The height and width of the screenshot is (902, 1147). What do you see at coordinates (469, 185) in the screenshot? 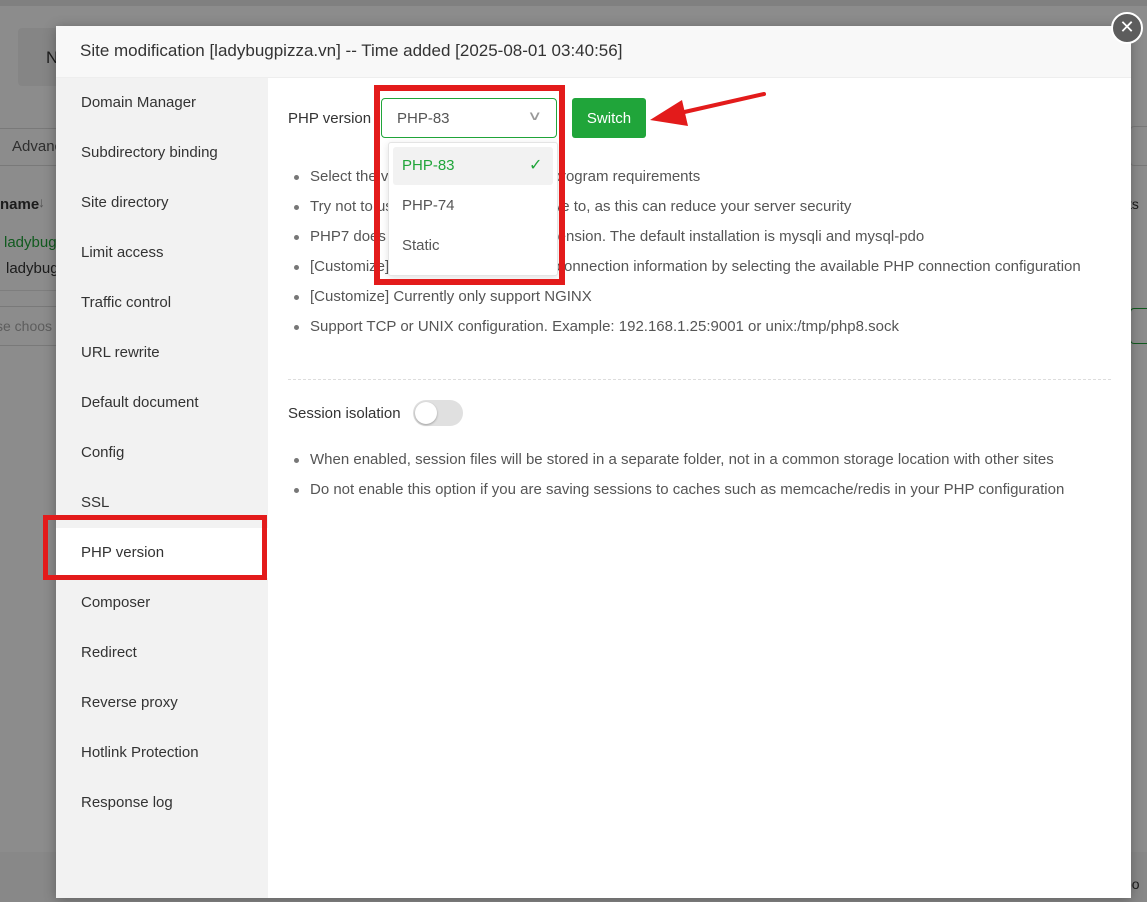
I see `annotation-highlight-dropdown` at bounding box center [469, 185].